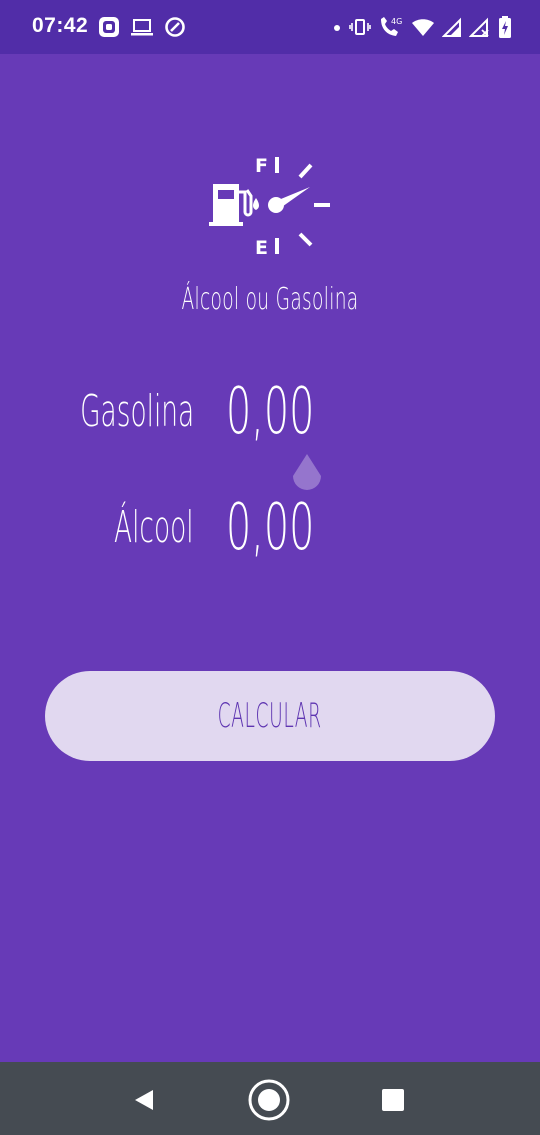 This screenshot has height=1135, width=540. I want to click on recent-apps-icon, so click(393, 1100).